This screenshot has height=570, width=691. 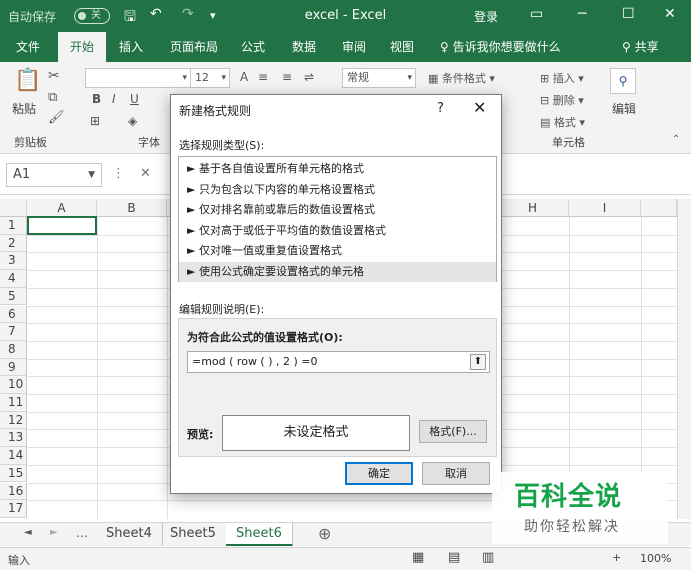 I want to click on scroll-left-icon: ◄, so click(x=28, y=532).